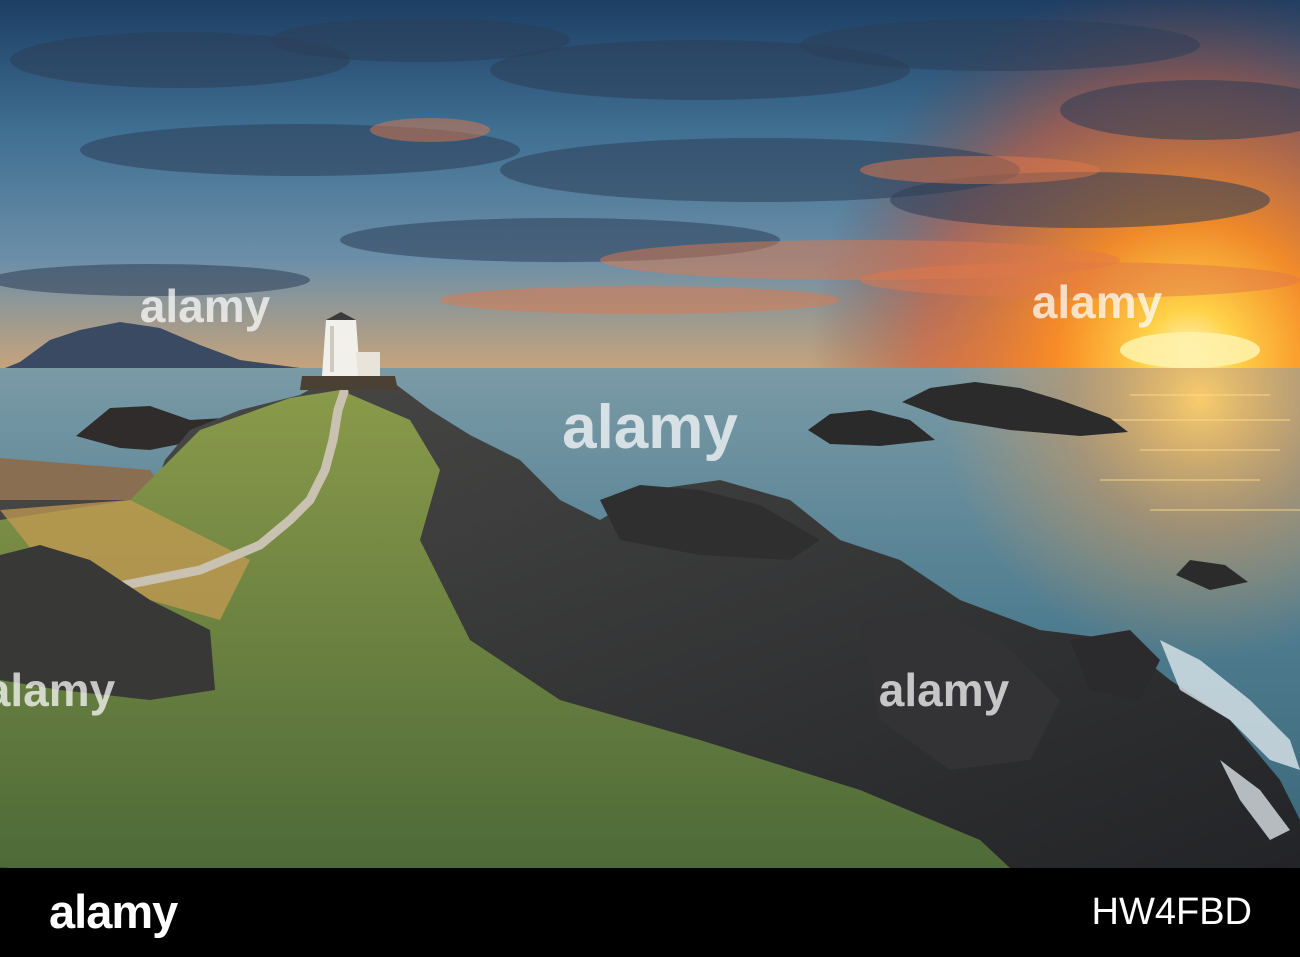 Image resolution: width=1300 pixels, height=957 pixels. What do you see at coordinates (58, 690) in the screenshot?
I see `watermark-left-bottom: alamy` at bounding box center [58, 690].